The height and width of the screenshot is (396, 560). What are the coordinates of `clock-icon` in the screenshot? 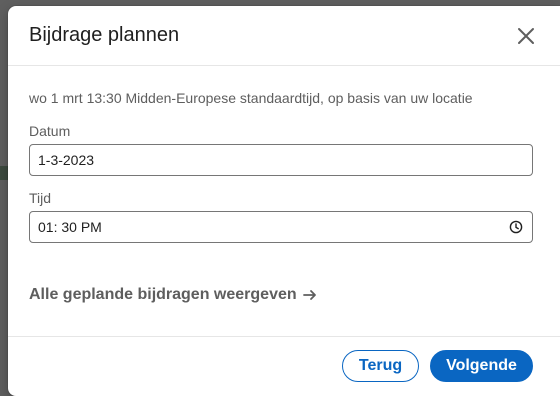 It's located at (516, 227).